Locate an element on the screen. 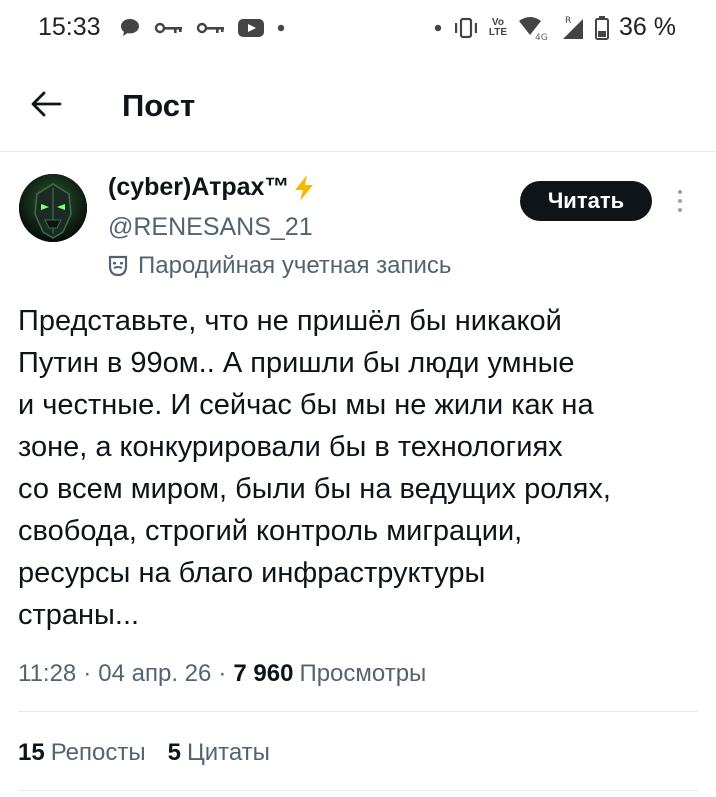 This screenshot has width=716, height=797. signal-icon: 4G is located at coordinates (533, 28).